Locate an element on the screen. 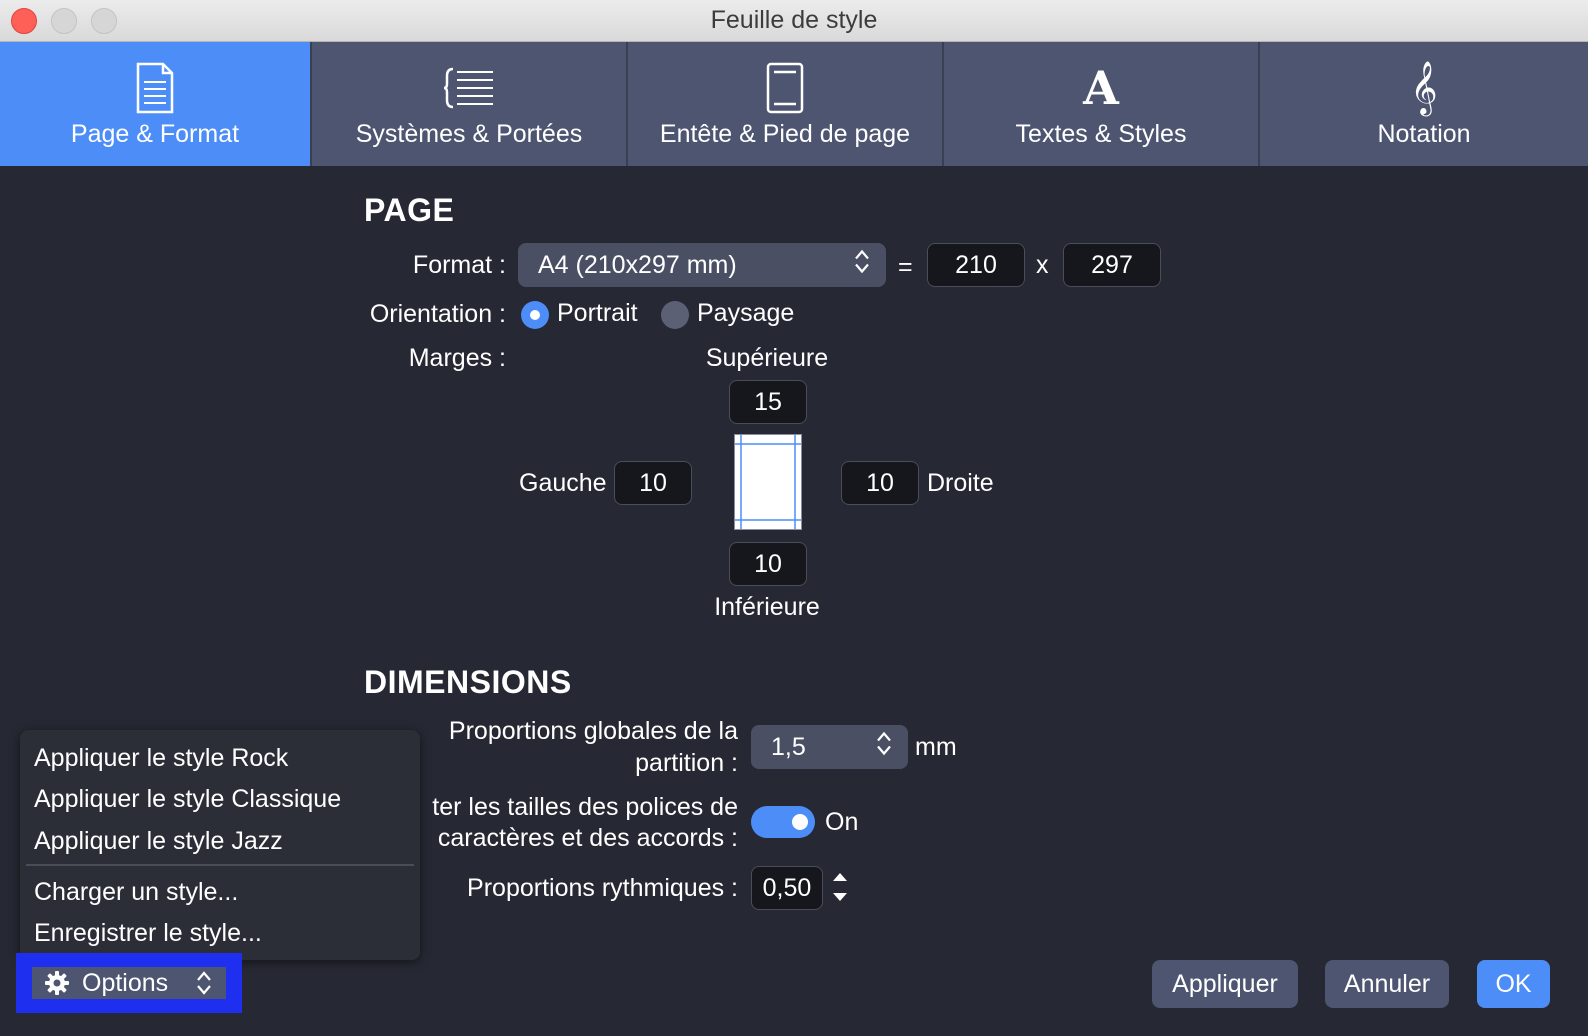 The width and height of the screenshot is (1588, 1036). menu-separator is located at coordinates (220, 865).